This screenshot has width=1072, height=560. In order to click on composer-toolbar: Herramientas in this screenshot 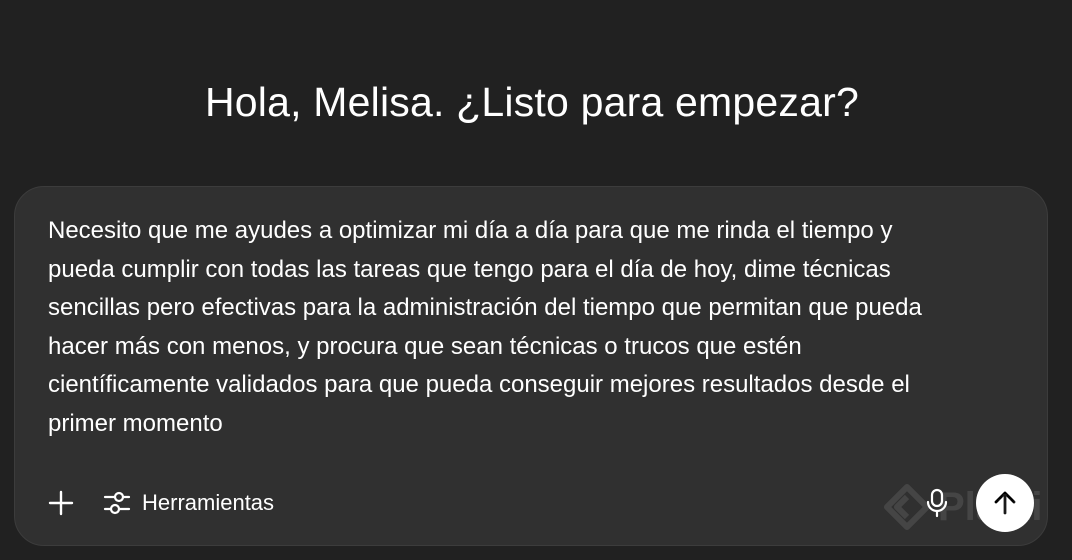, I will do `click(159, 503)`.